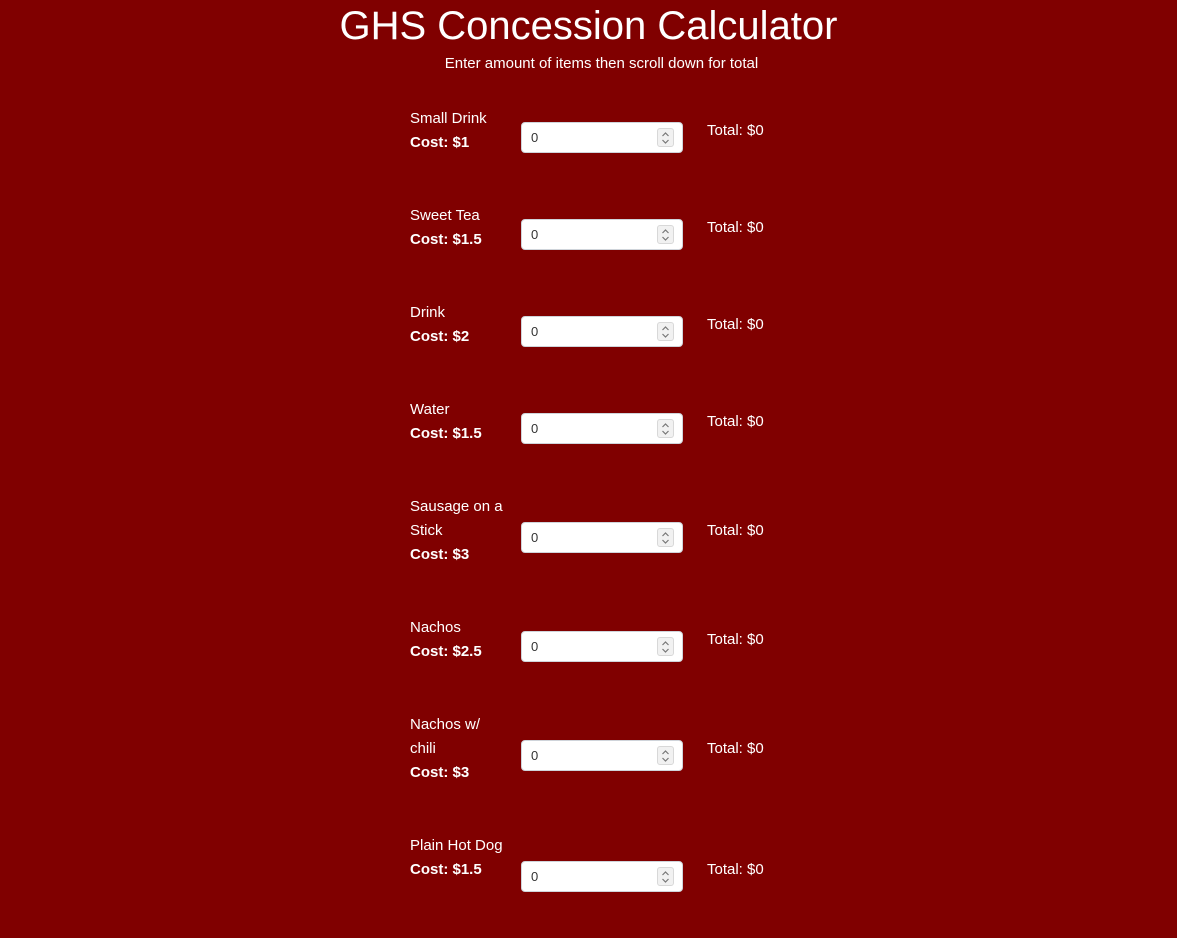  Describe the element at coordinates (445, 215) in the screenshot. I see `item-name: Sweet Tea` at that location.